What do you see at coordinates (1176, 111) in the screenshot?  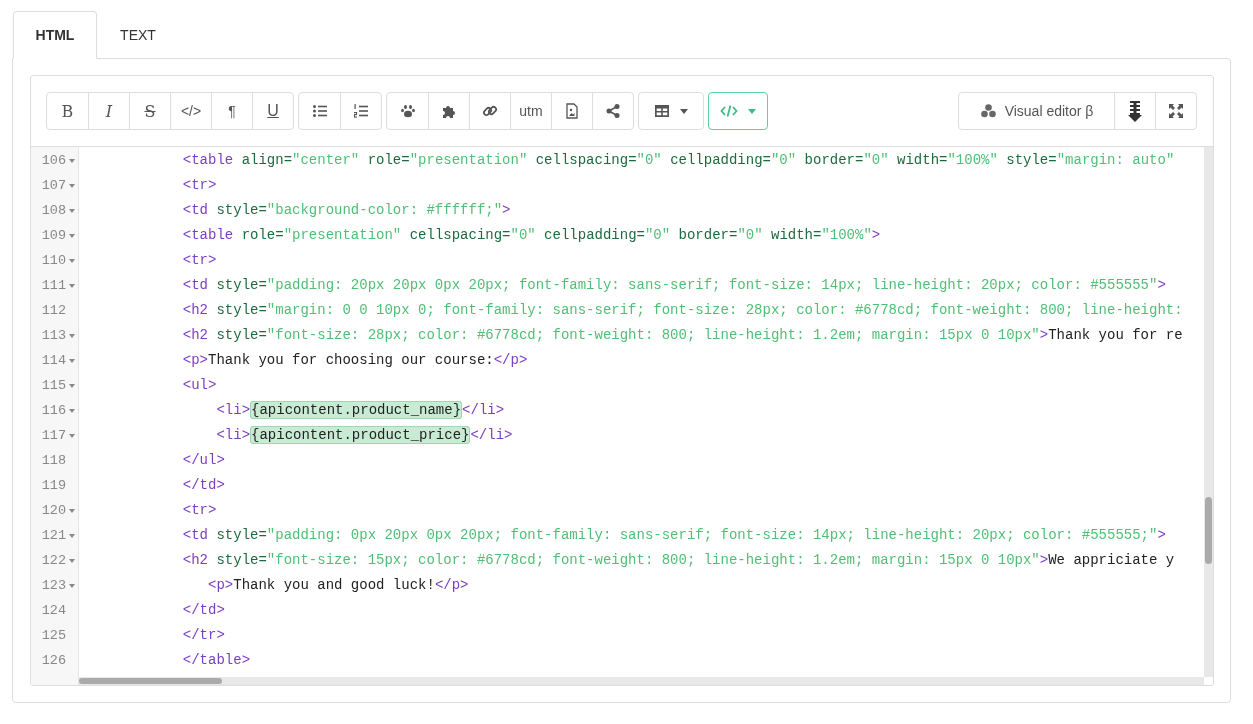 I see `fullscreen-icon` at bounding box center [1176, 111].